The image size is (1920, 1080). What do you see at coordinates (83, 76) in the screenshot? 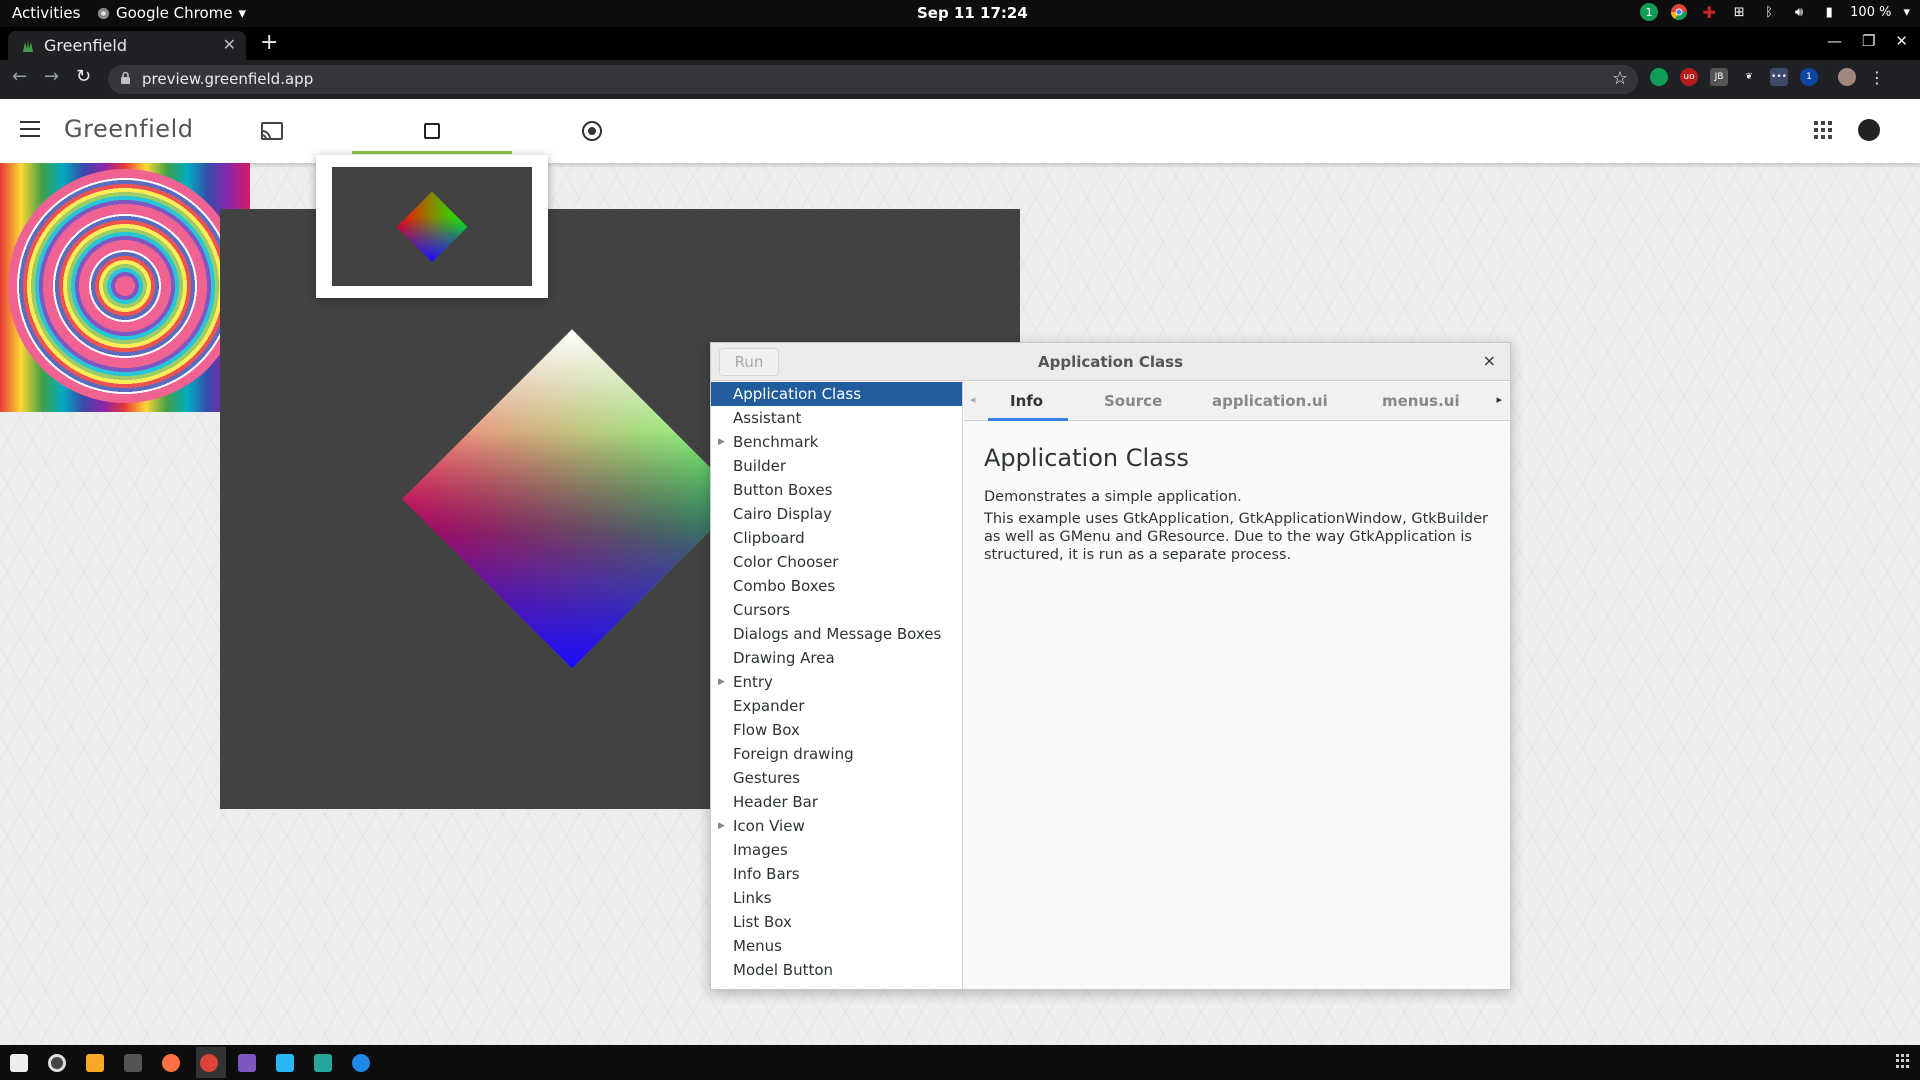
I see `reload-icon: ↻` at bounding box center [83, 76].